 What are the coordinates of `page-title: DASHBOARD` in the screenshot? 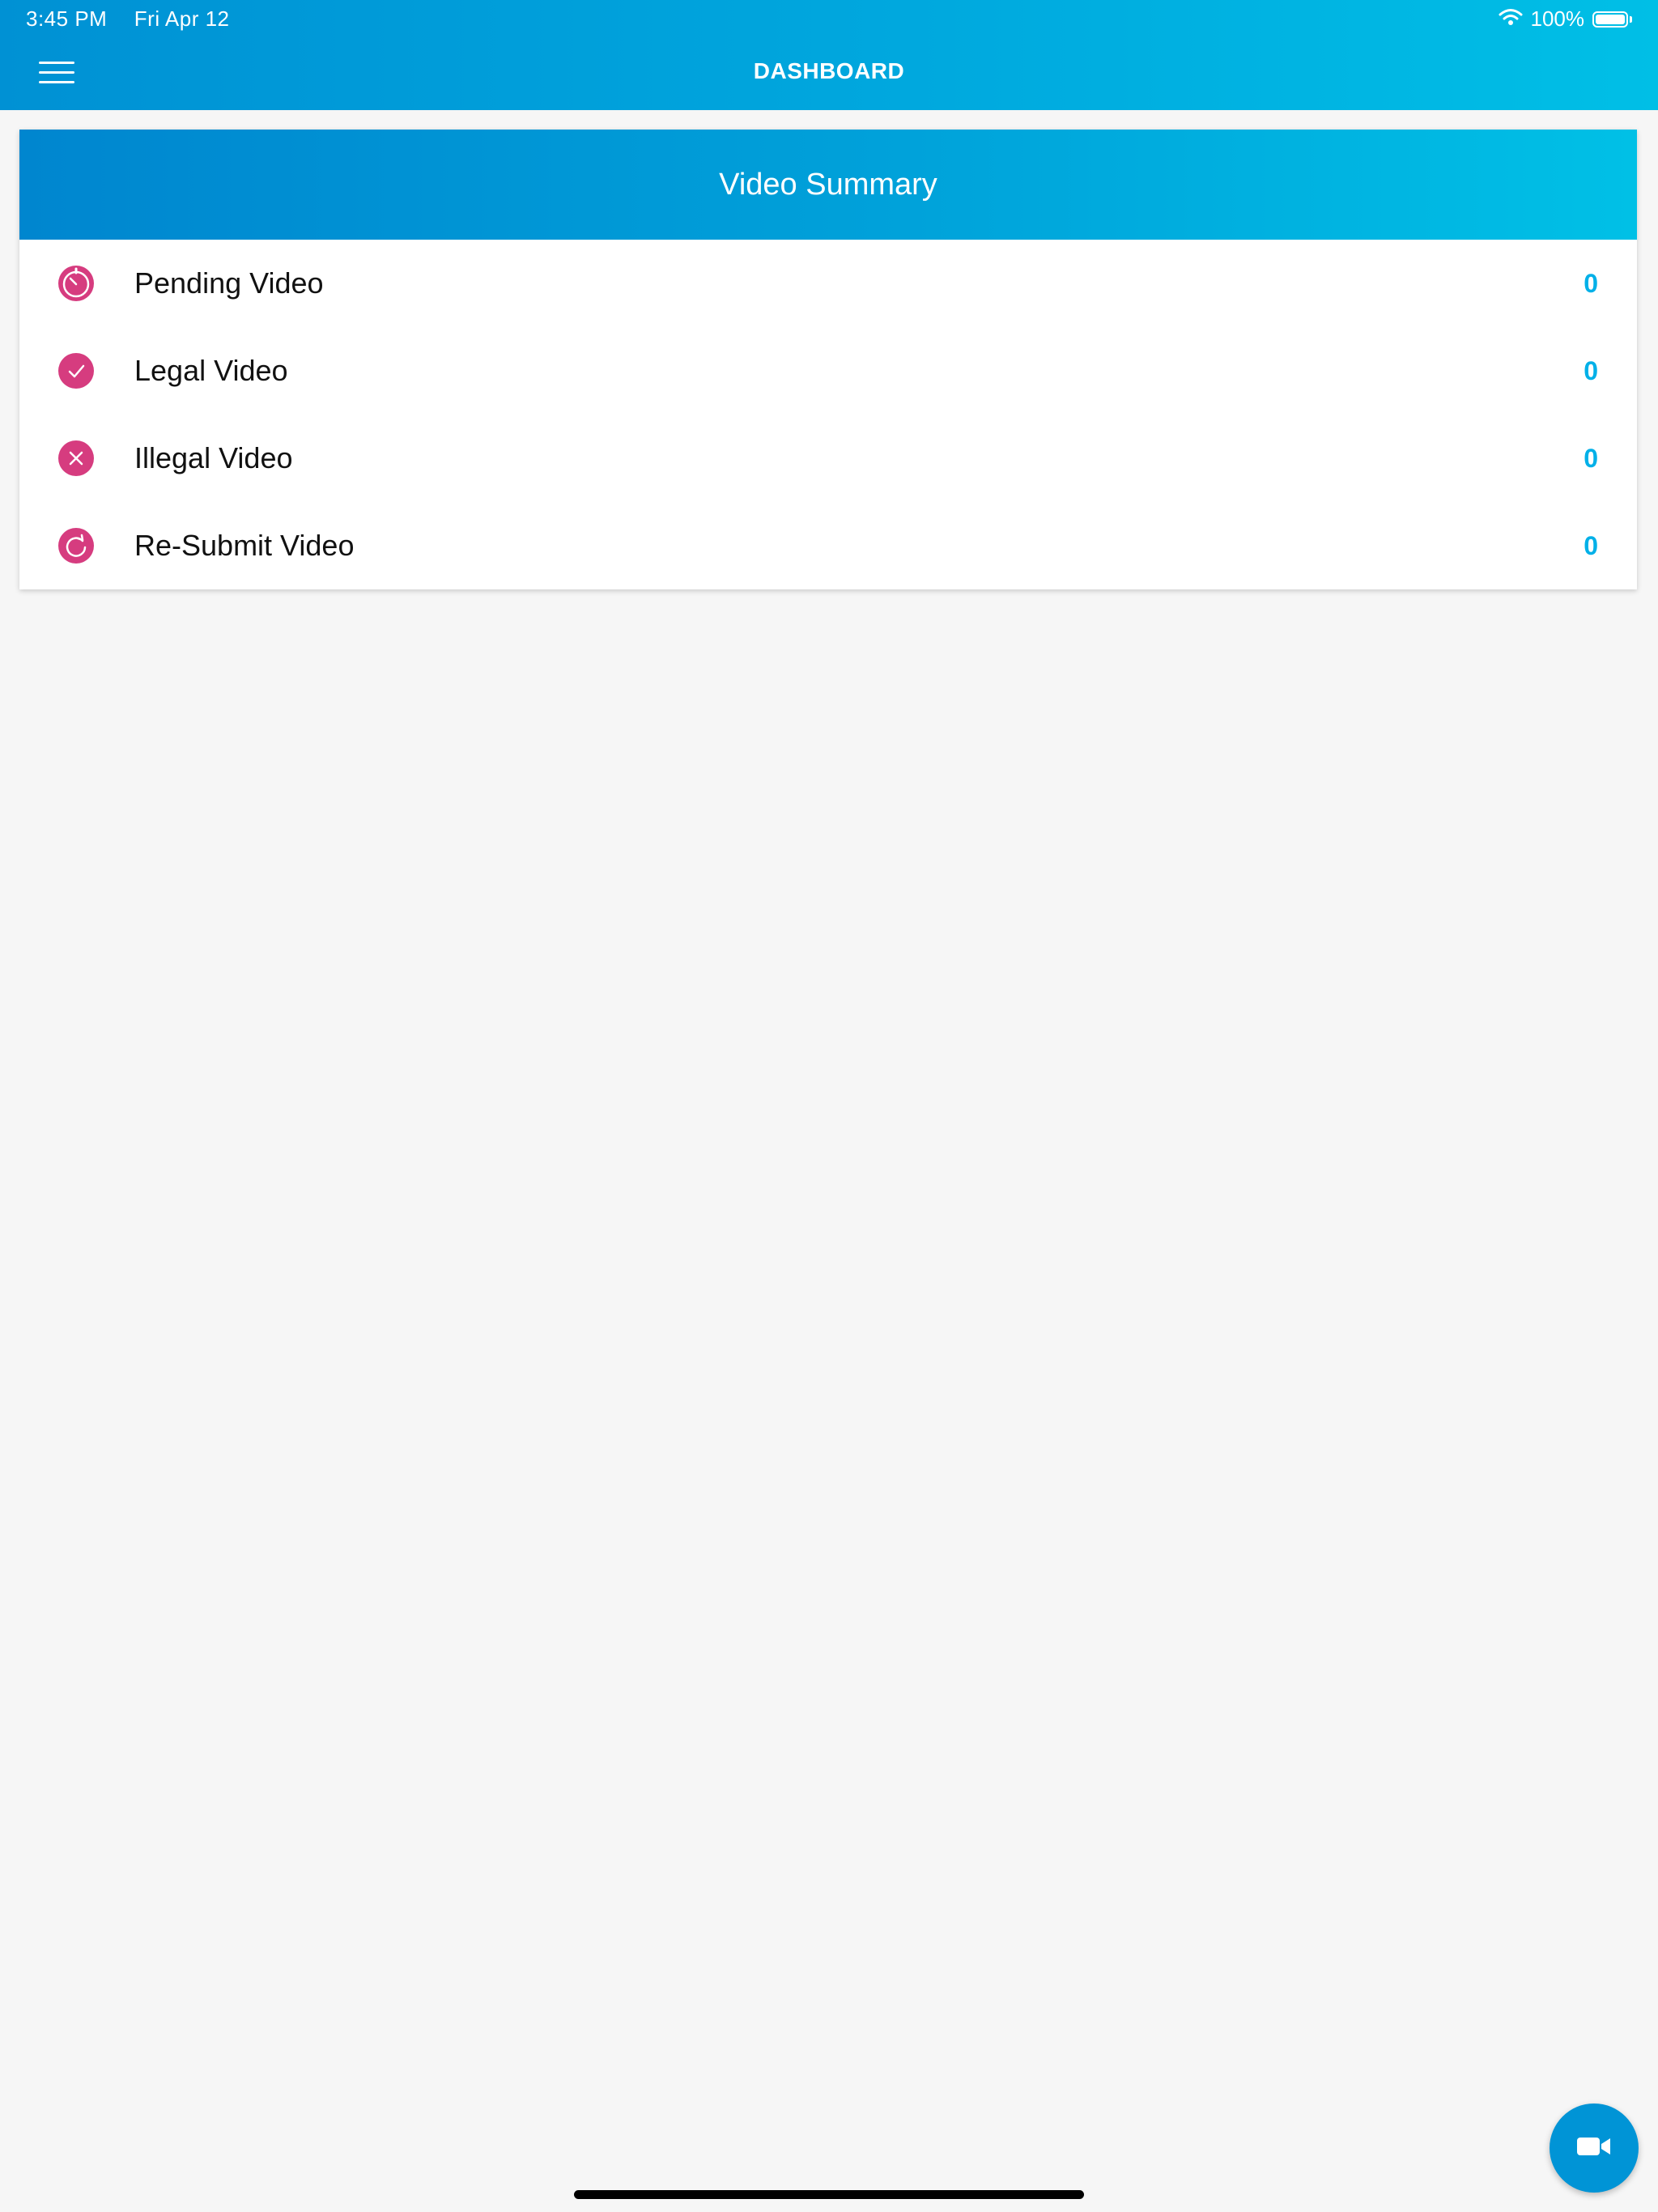 It's located at (829, 71).